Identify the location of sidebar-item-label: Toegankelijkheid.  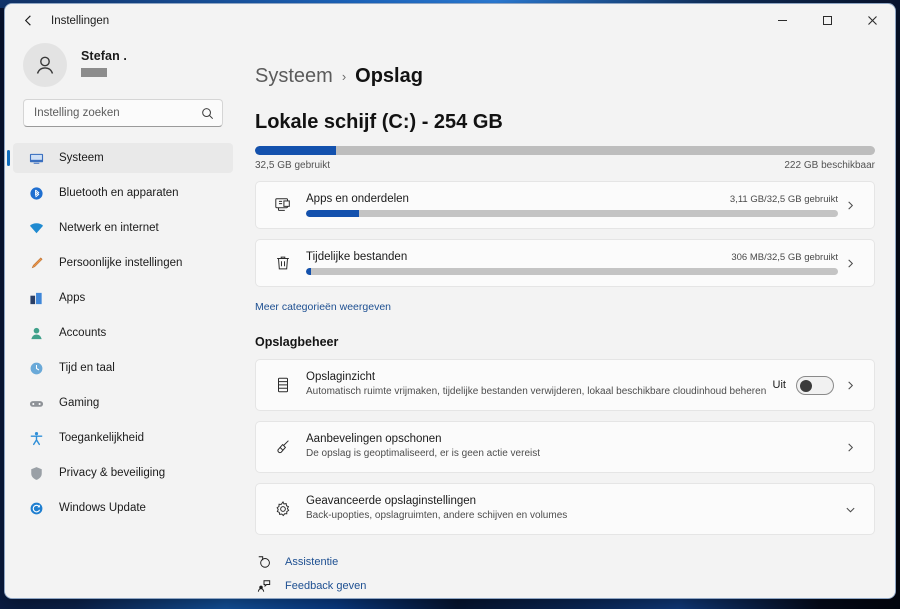
(102, 438).